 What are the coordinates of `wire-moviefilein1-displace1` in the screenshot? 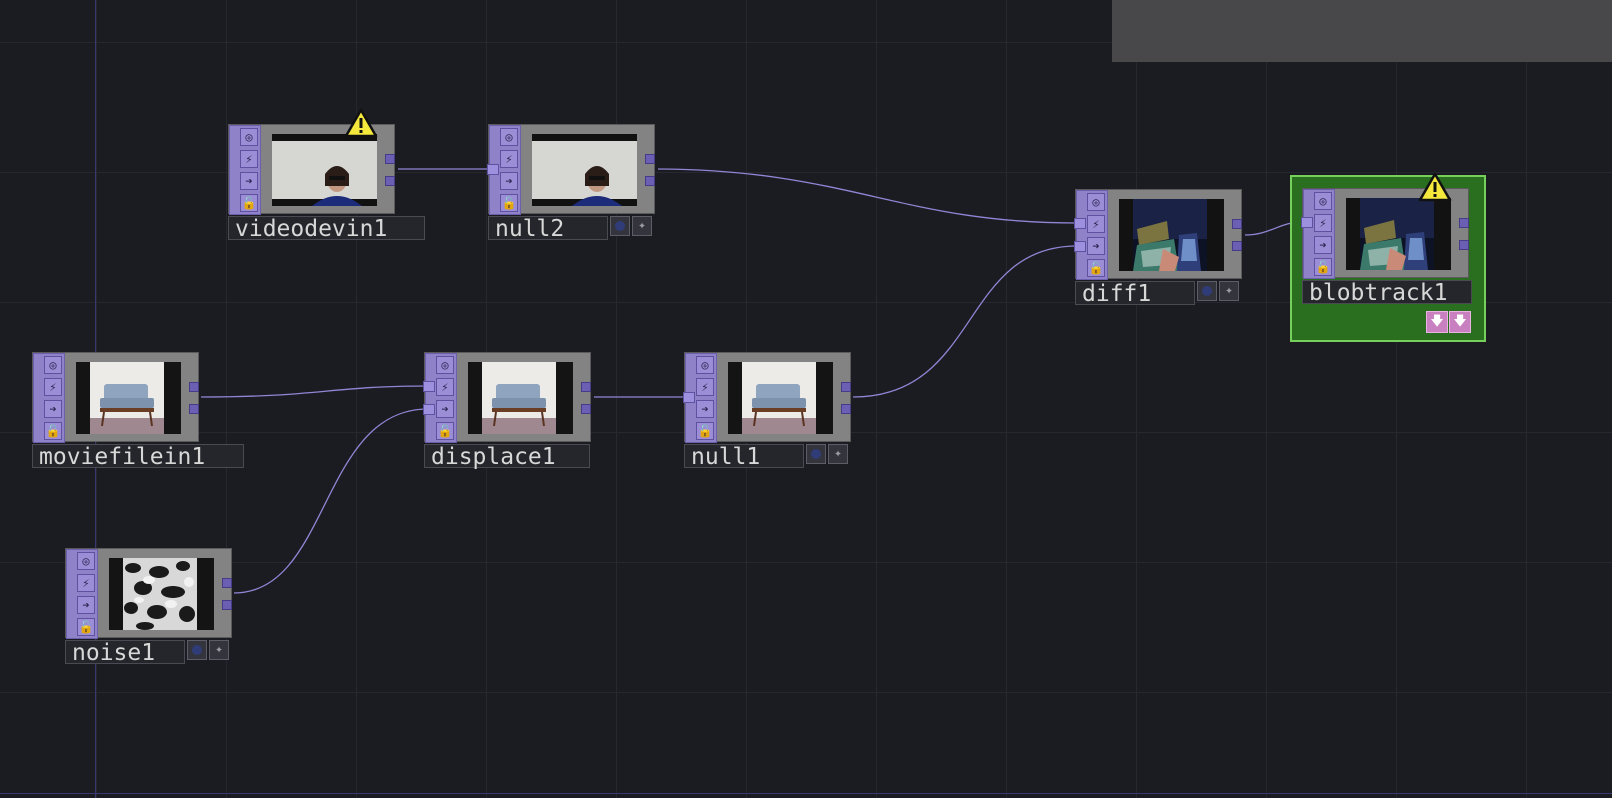 It's located at (314, 391).